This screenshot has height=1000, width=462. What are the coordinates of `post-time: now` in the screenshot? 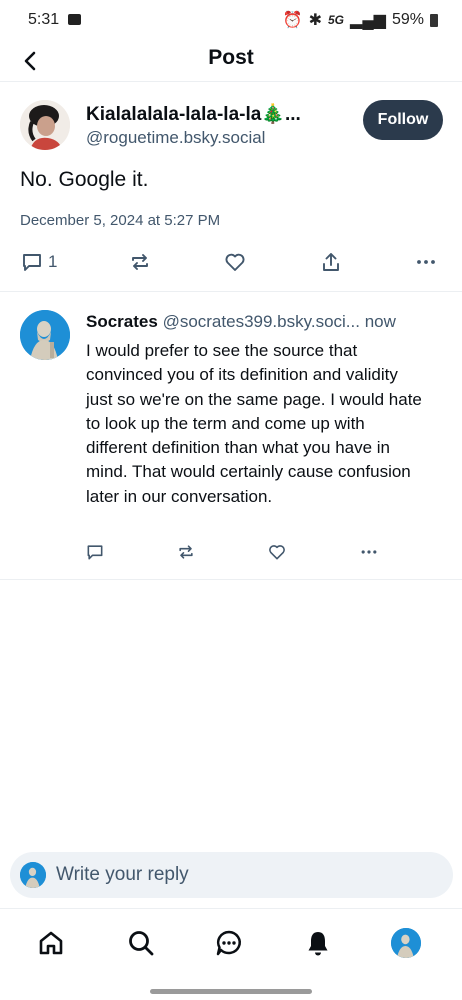 It's located at (380, 321).